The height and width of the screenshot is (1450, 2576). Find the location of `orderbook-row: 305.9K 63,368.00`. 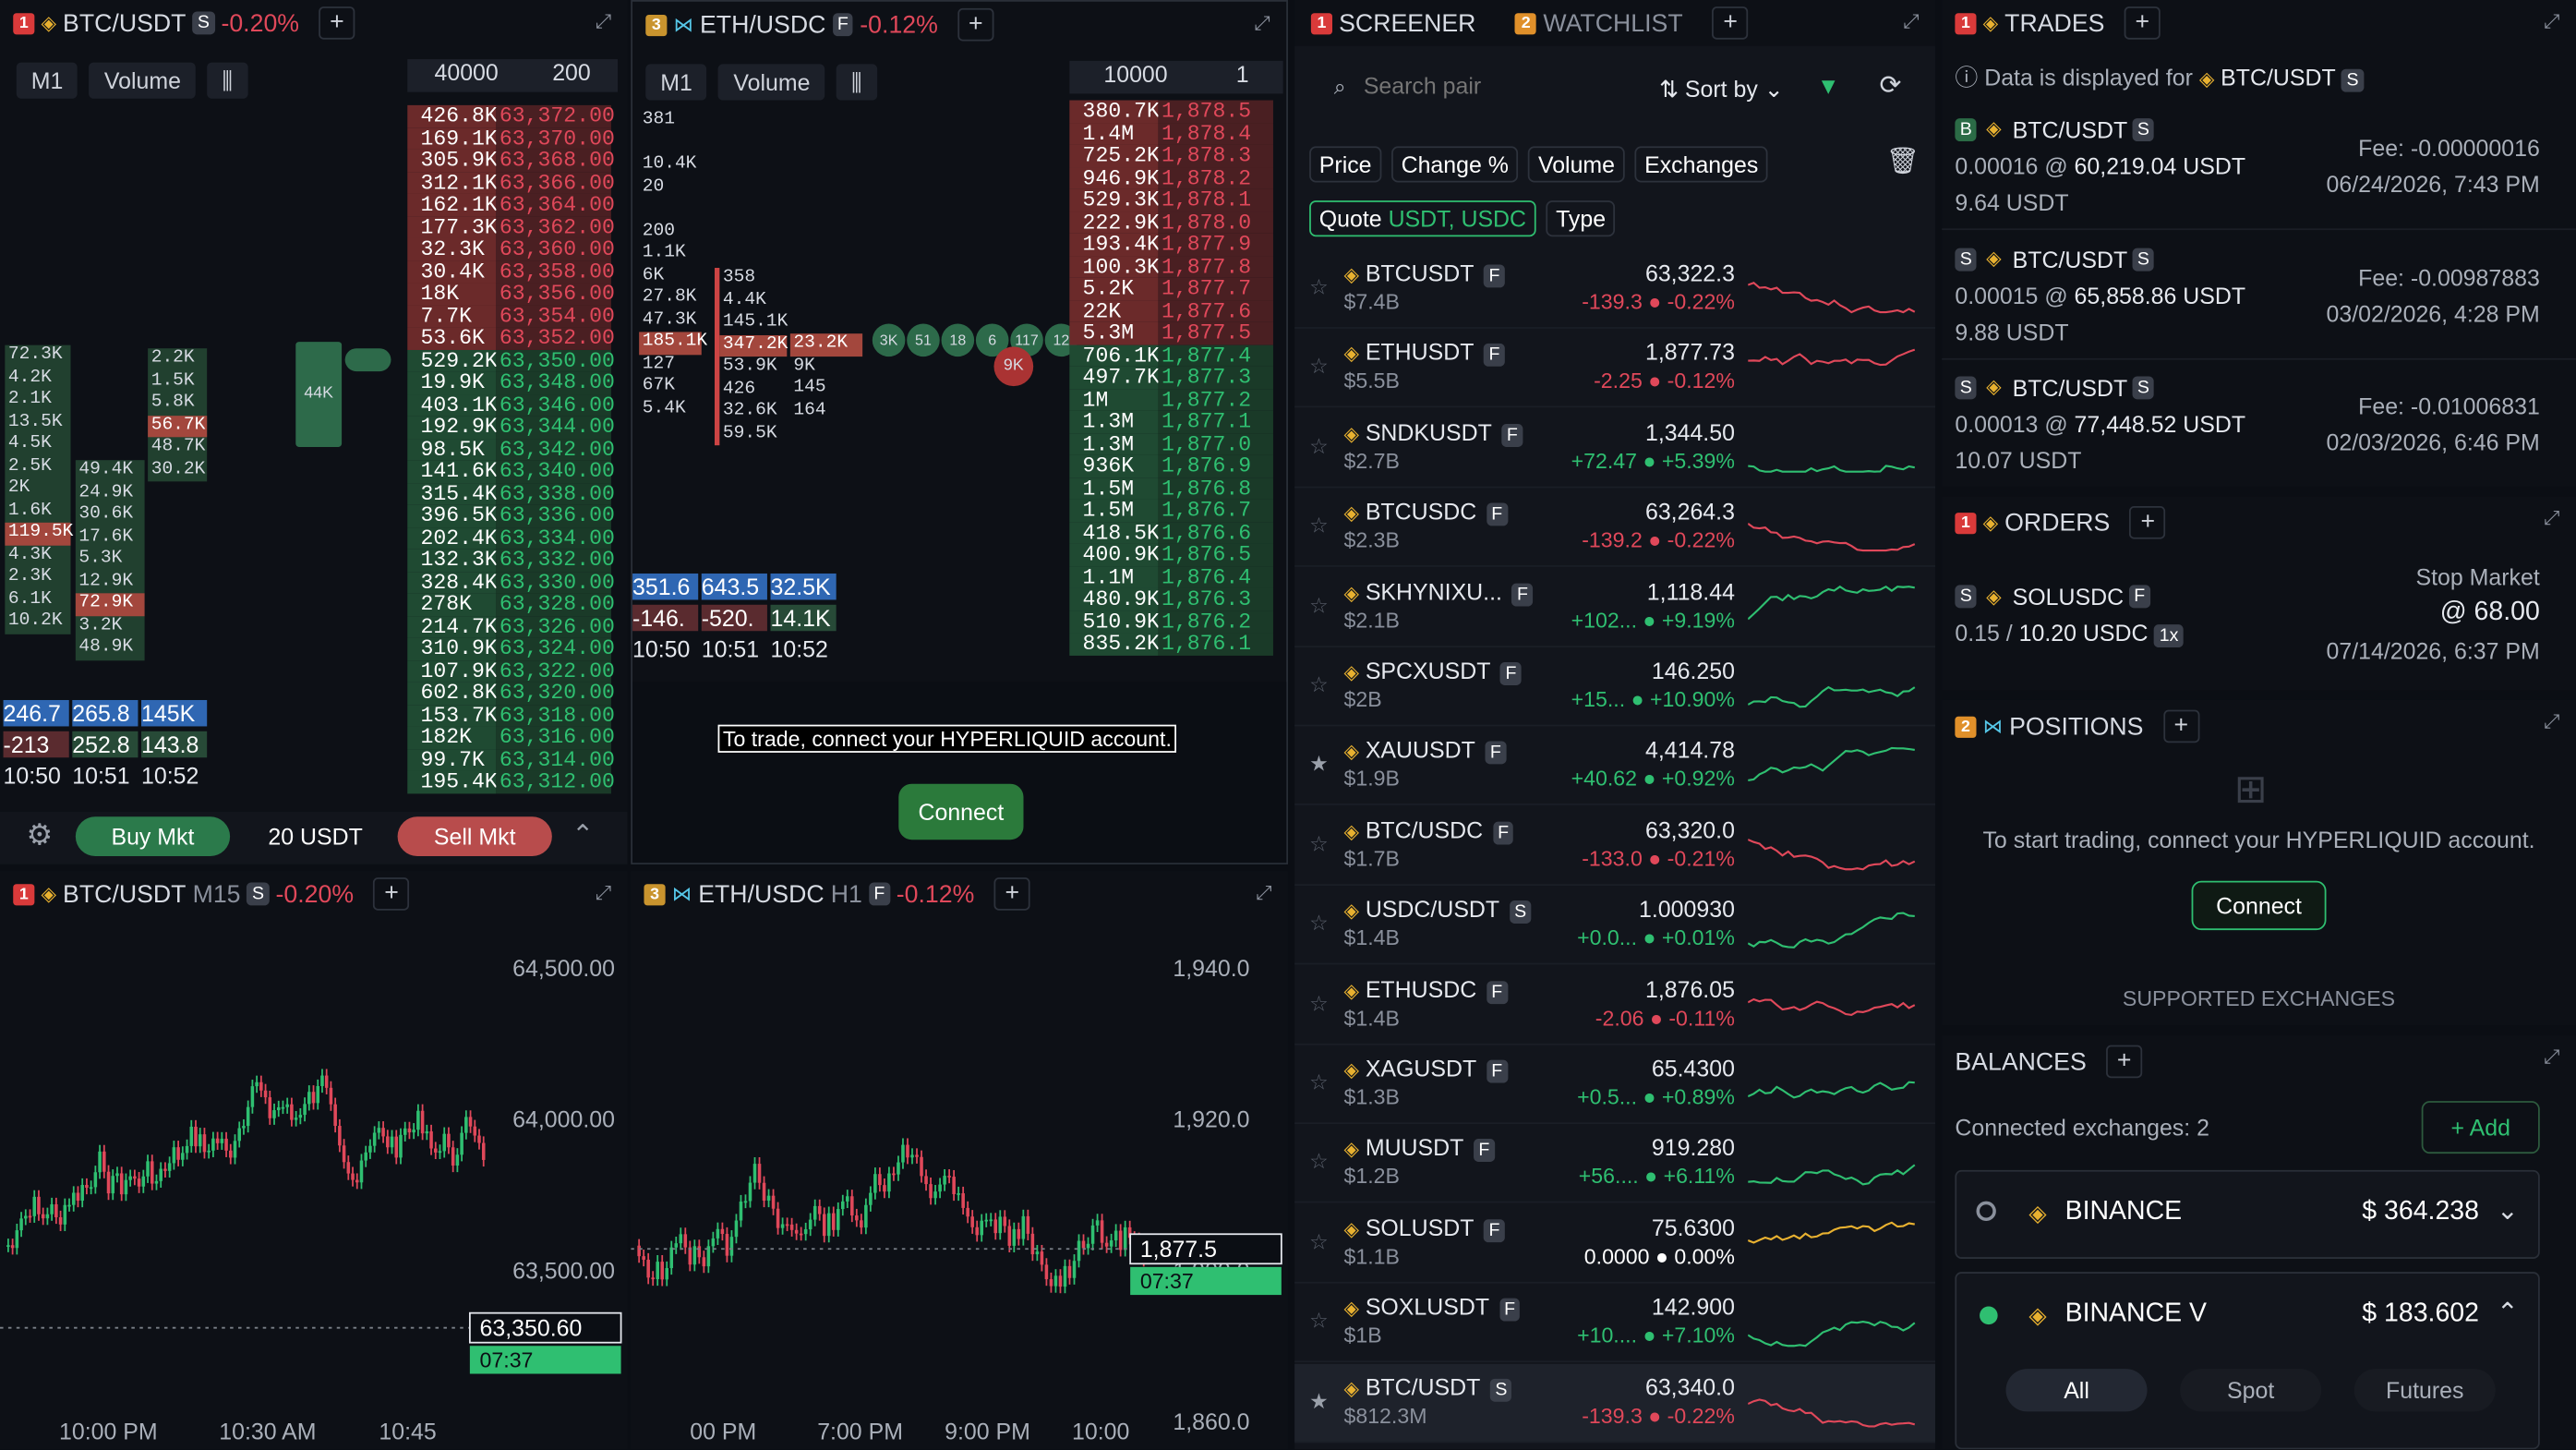

orderbook-row: 305.9K 63,368.00 is located at coordinates (513, 161).